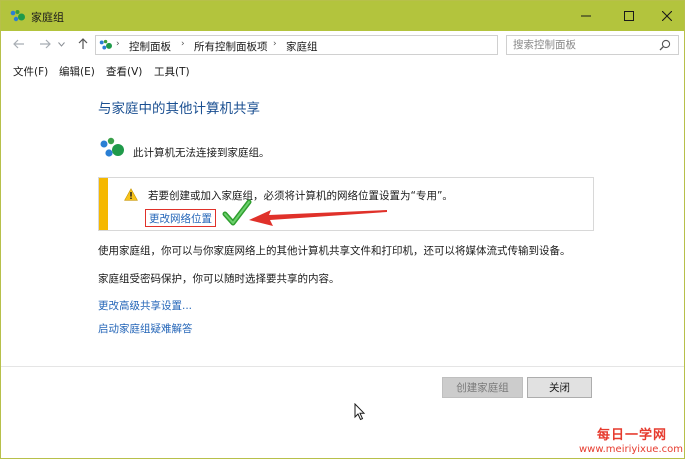 The width and height of the screenshot is (685, 459). What do you see at coordinates (631, 435) in the screenshot?
I see `watermark-title: 每日一学网` at bounding box center [631, 435].